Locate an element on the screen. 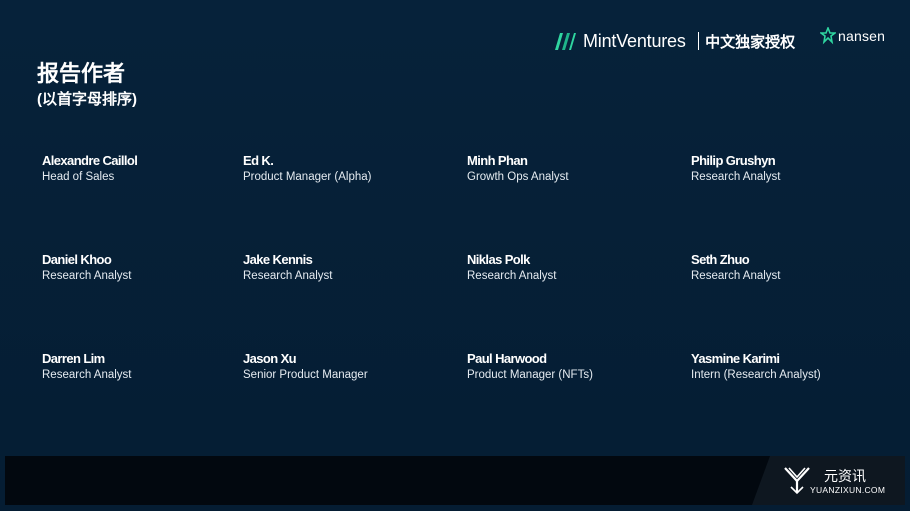 The width and height of the screenshot is (910, 511). author-card: Minh Phan Growth Ops Analyst is located at coordinates (567, 168).